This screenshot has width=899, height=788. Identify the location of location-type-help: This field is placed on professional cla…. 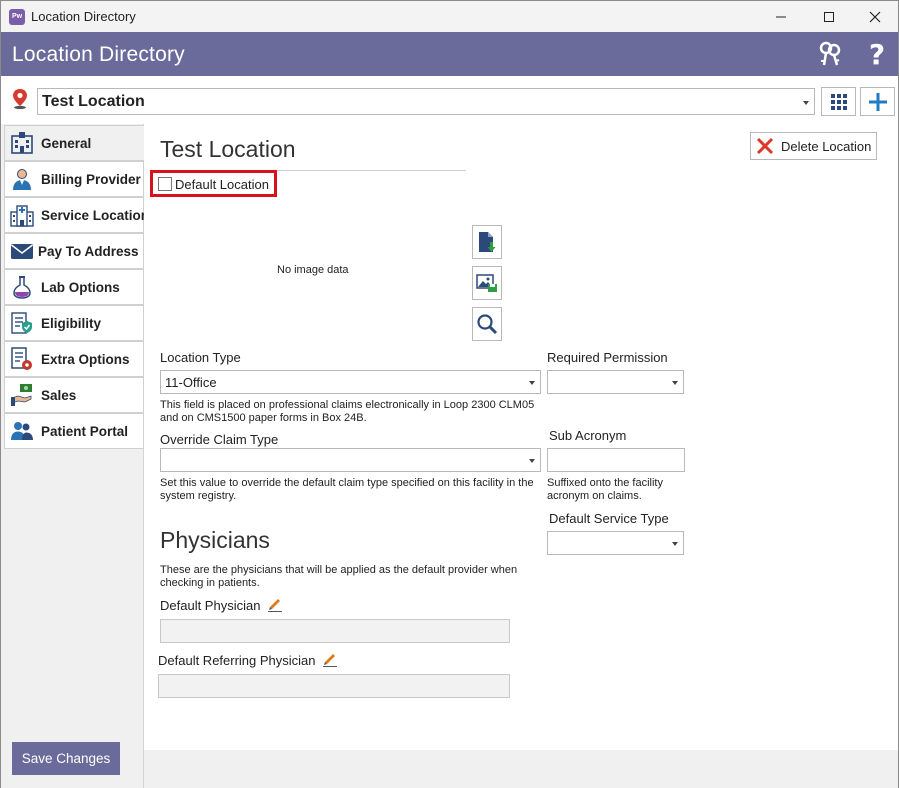
(347, 411).